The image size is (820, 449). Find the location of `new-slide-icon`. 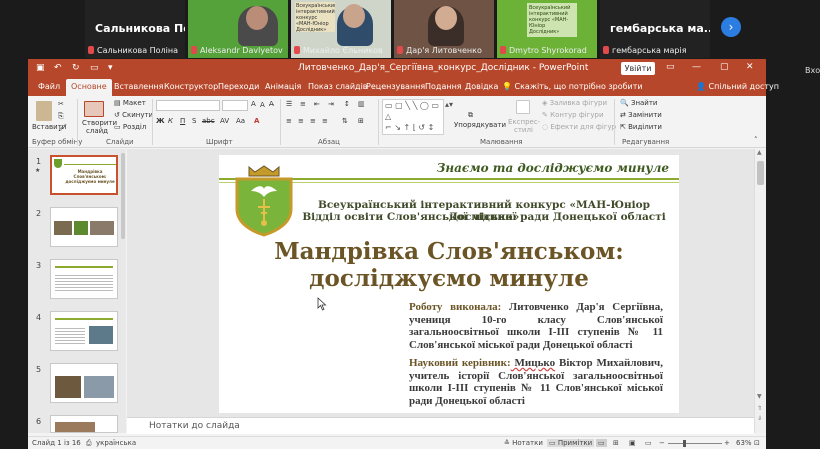

new-slide-icon is located at coordinates (94, 109).